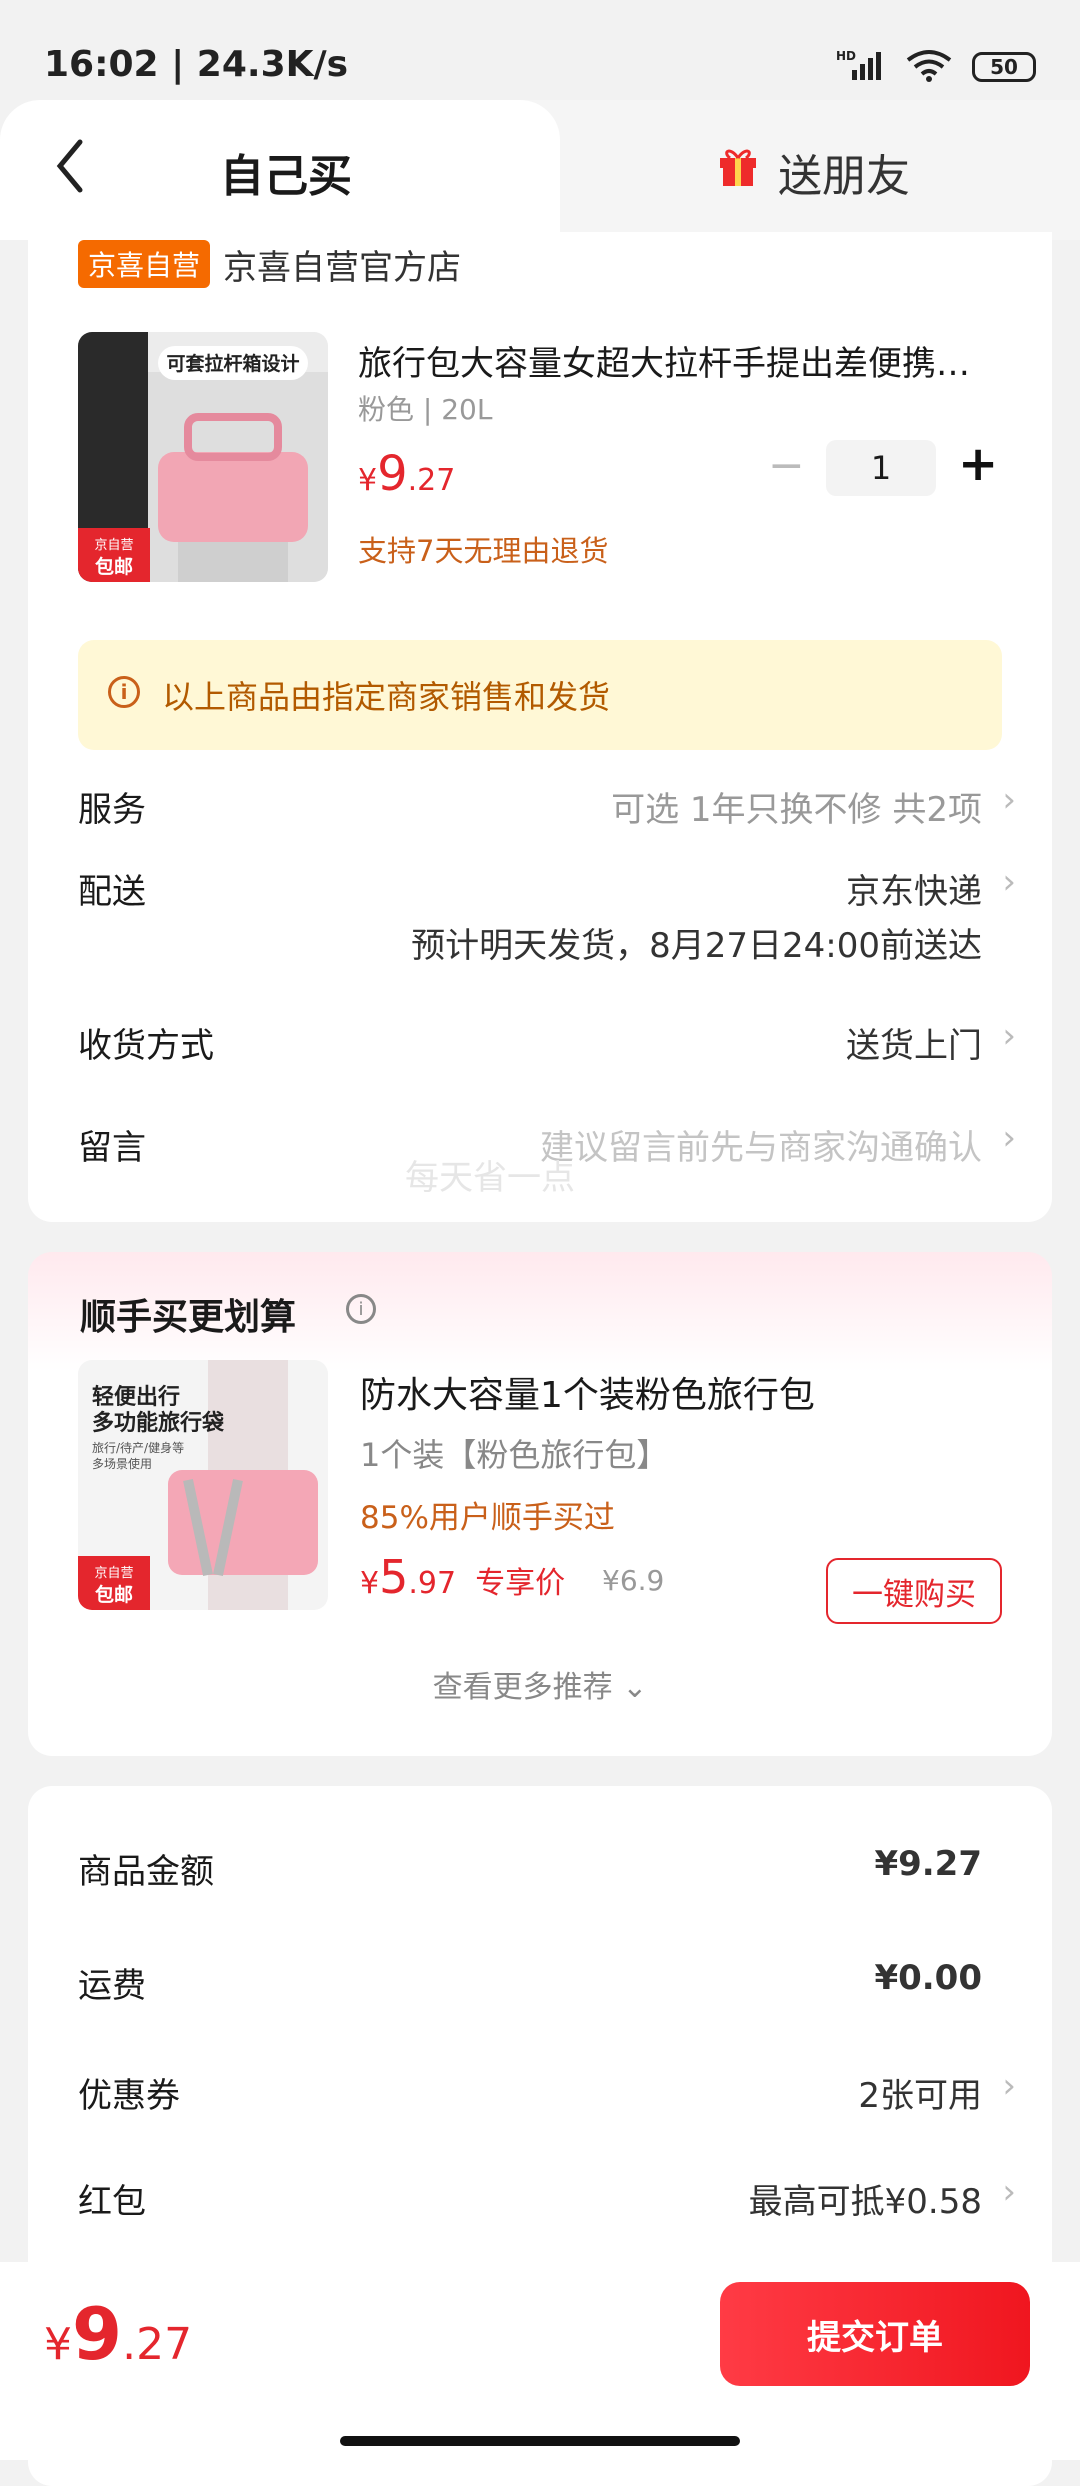  I want to click on goods-amount-value: ¥9.27, so click(928, 1864).